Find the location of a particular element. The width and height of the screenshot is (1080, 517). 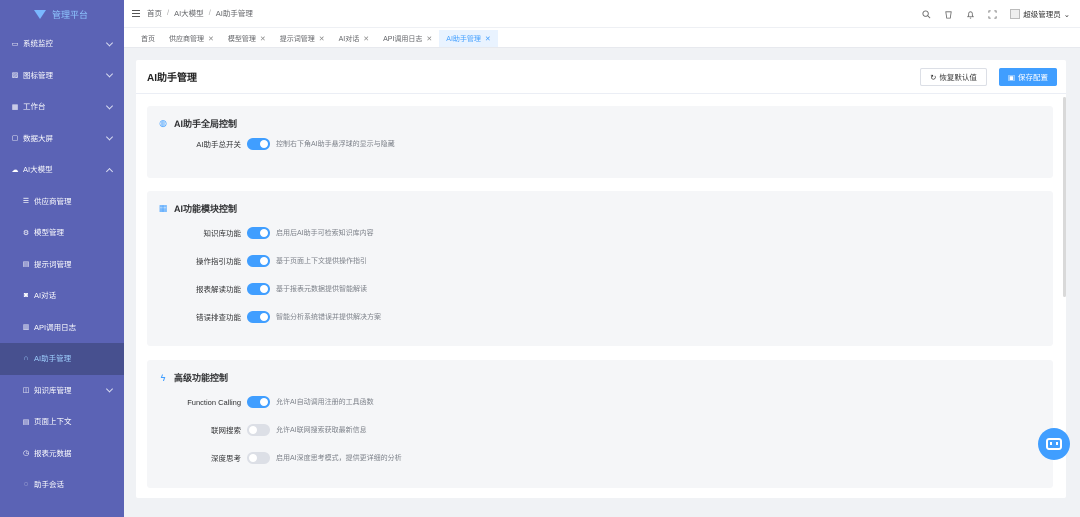

user-menu: 超级管理员 ⌄ is located at coordinates (1040, 14).